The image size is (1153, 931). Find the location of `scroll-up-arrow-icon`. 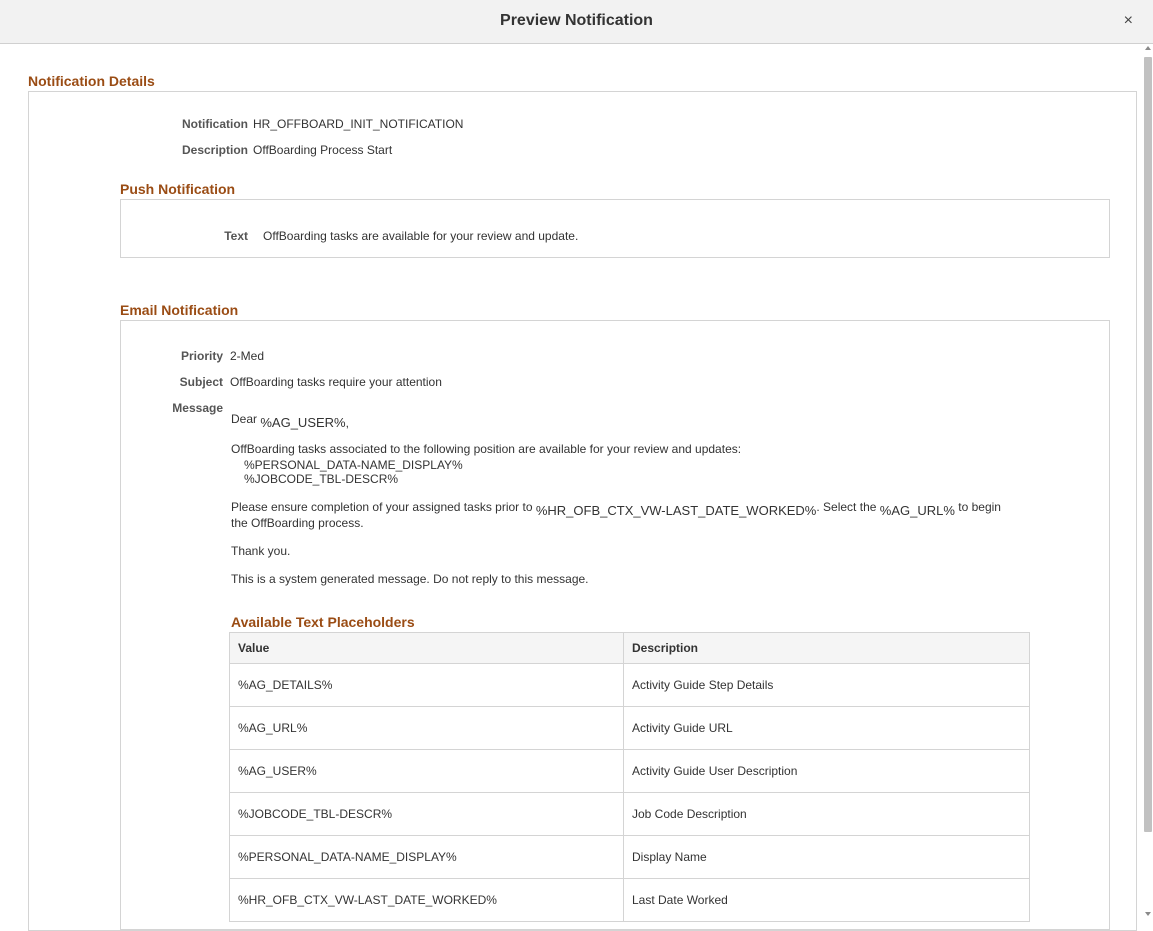

scroll-up-arrow-icon is located at coordinates (1148, 48).